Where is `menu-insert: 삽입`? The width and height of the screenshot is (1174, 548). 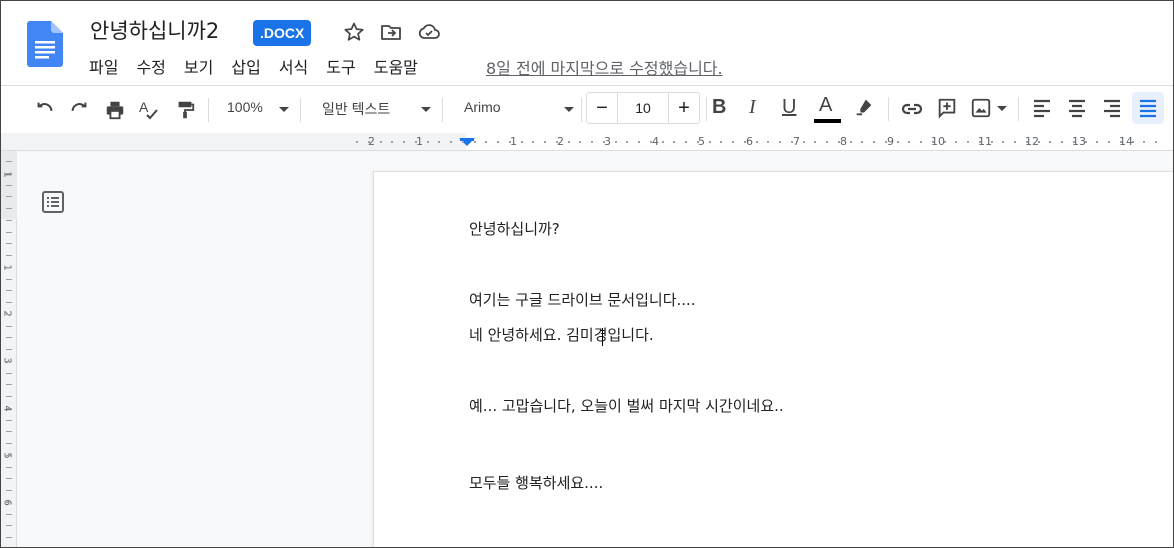
menu-insert: 삽입 is located at coordinates (245, 66).